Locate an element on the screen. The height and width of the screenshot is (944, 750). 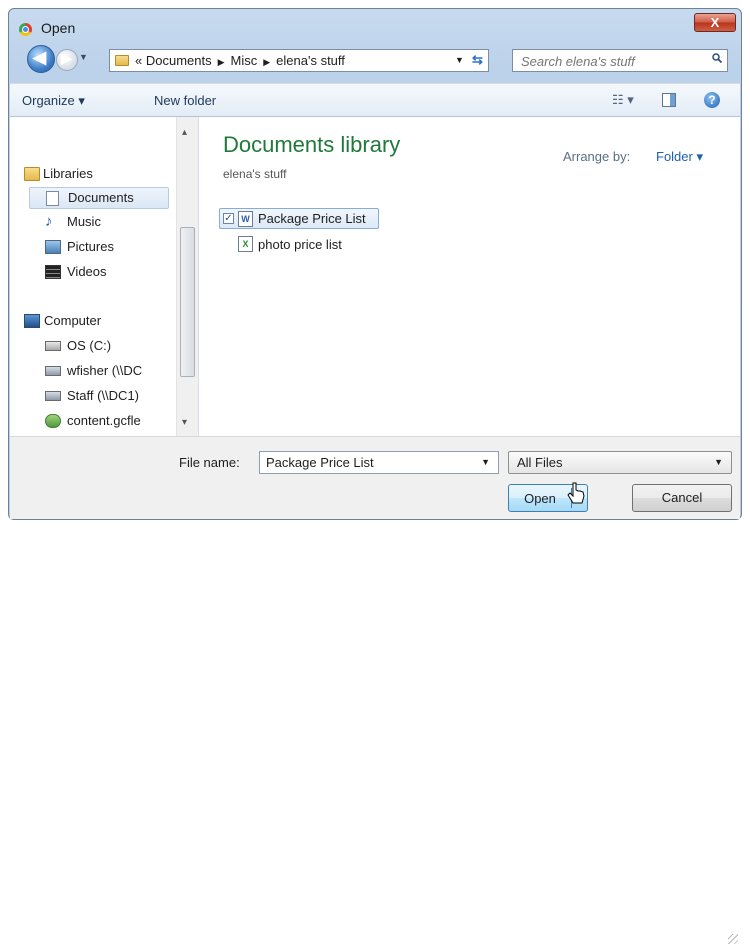
close-button: X is located at coordinates (715, 22).